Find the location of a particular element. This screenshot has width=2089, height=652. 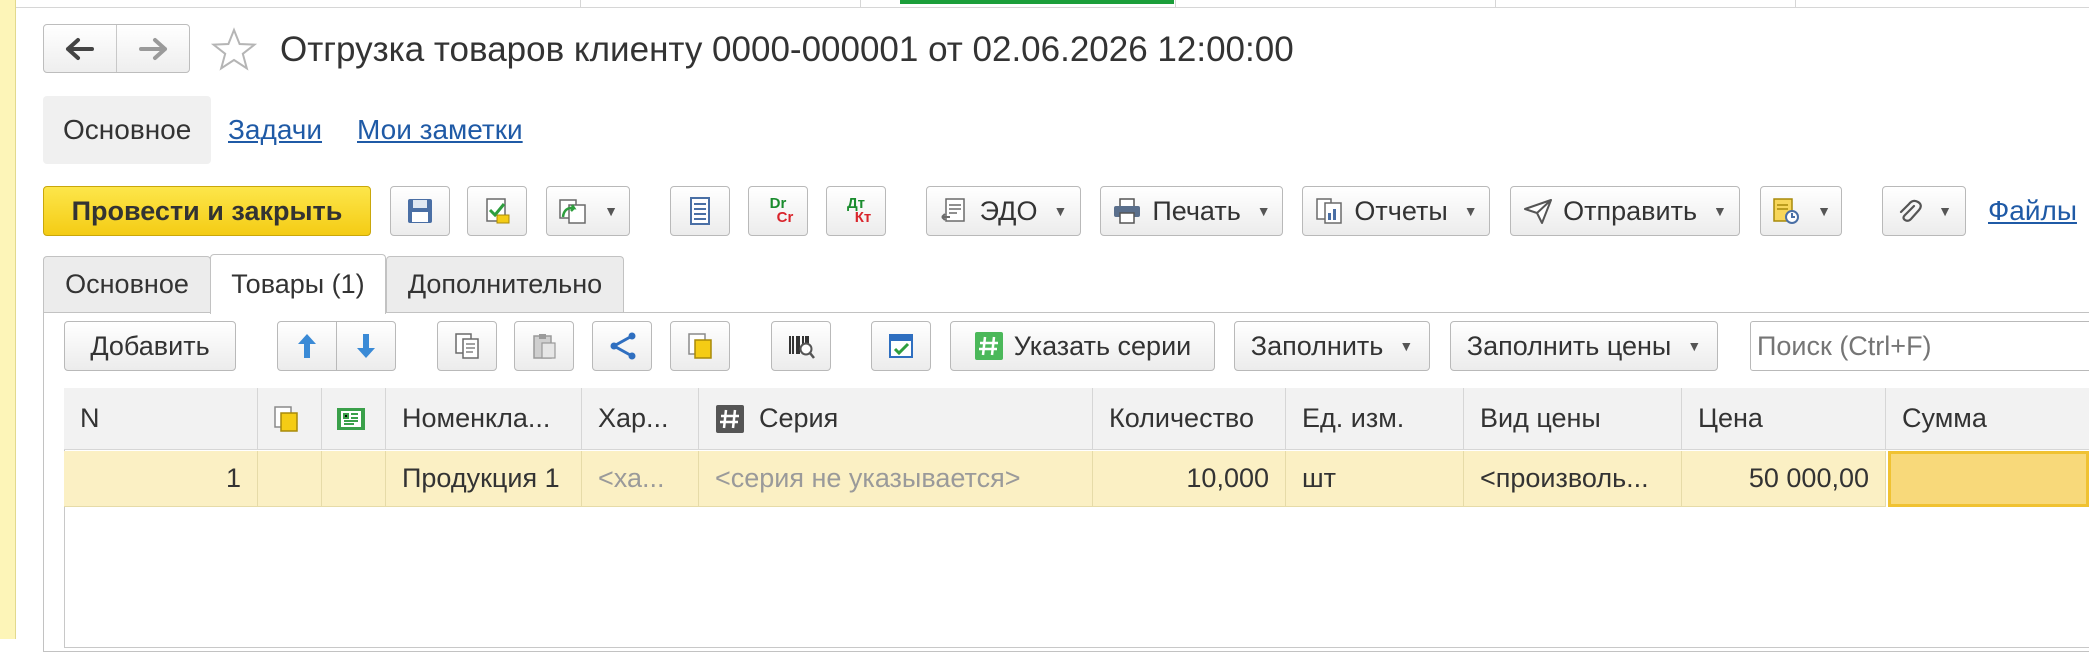

check-button is located at coordinates (901, 346).